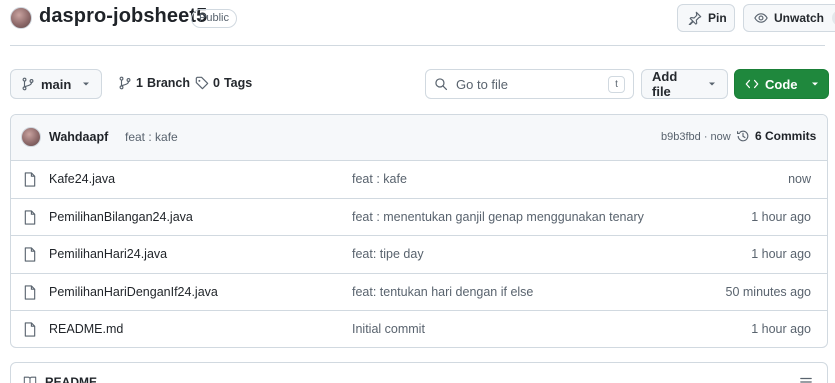  What do you see at coordinates (752, 84) in the screenshot?
I see `code-icon` at bounding box center [752, 84].